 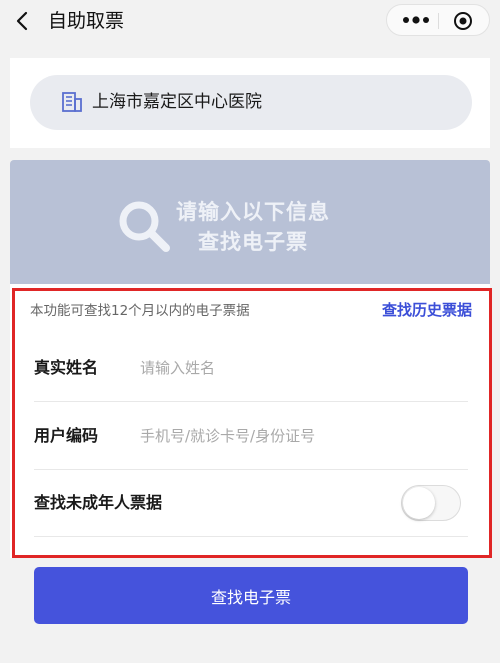 I want to click on building-icon, so click(x=72, y=102).